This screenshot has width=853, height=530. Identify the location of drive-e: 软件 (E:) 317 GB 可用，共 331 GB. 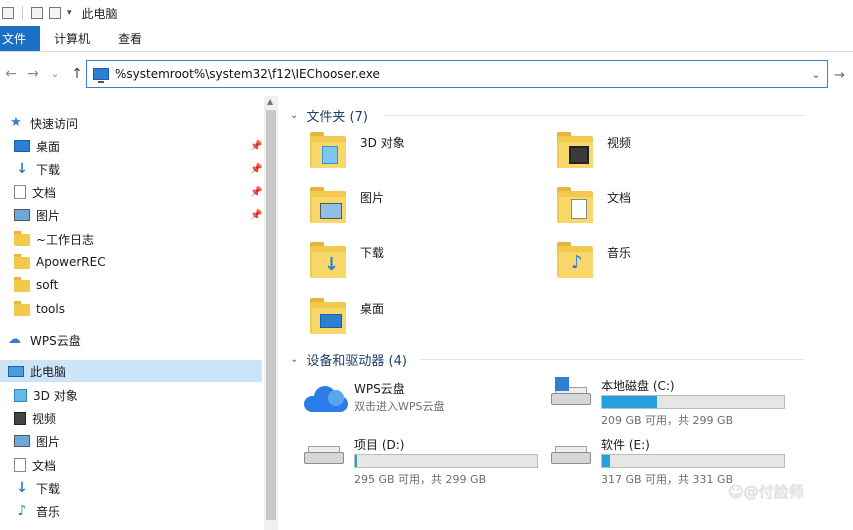
(671, 461).